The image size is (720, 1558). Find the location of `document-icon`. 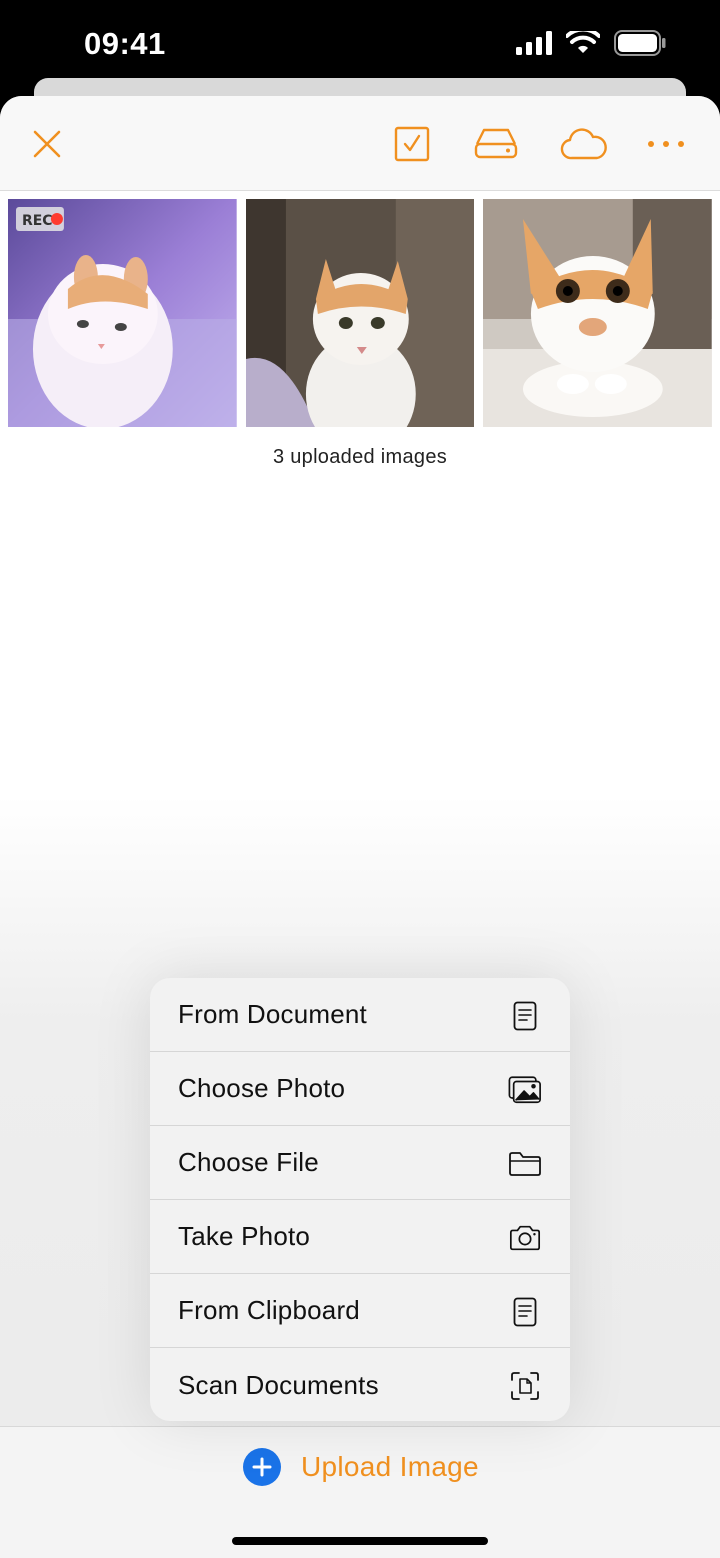

document-icon is located at coordinates (525, 1016).